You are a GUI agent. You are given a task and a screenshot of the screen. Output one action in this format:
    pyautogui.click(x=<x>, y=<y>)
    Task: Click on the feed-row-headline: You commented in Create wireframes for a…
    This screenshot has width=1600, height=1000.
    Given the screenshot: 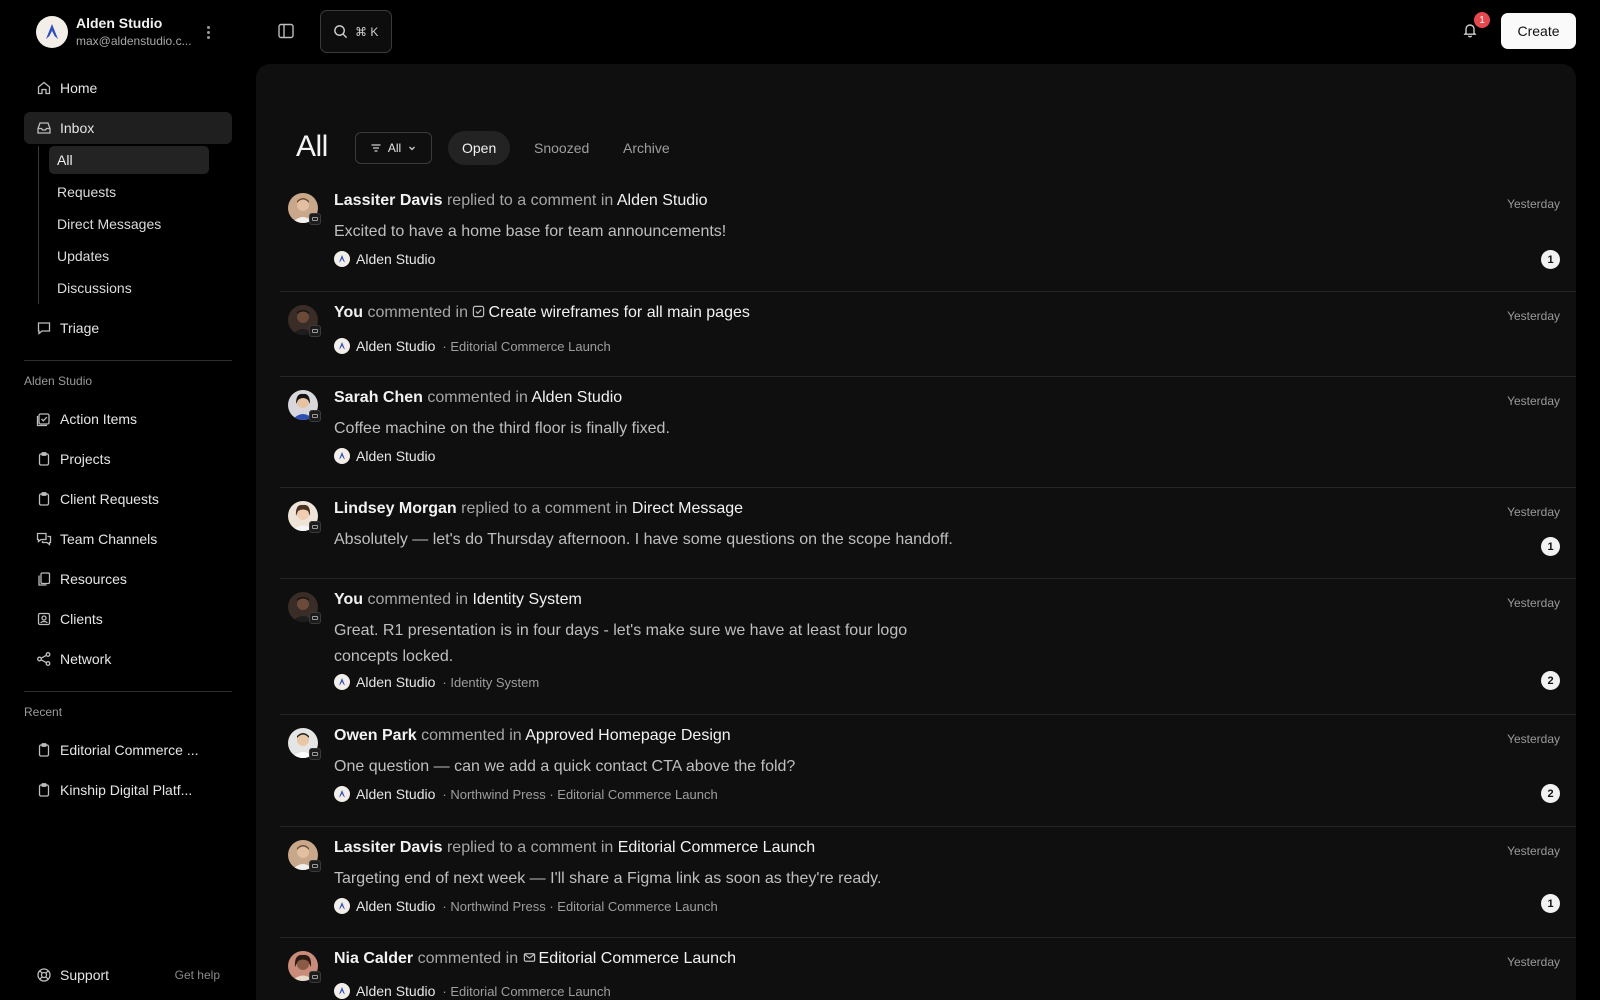 What is the action you would take?
    pyautogui.click(x=542, y=313)
    